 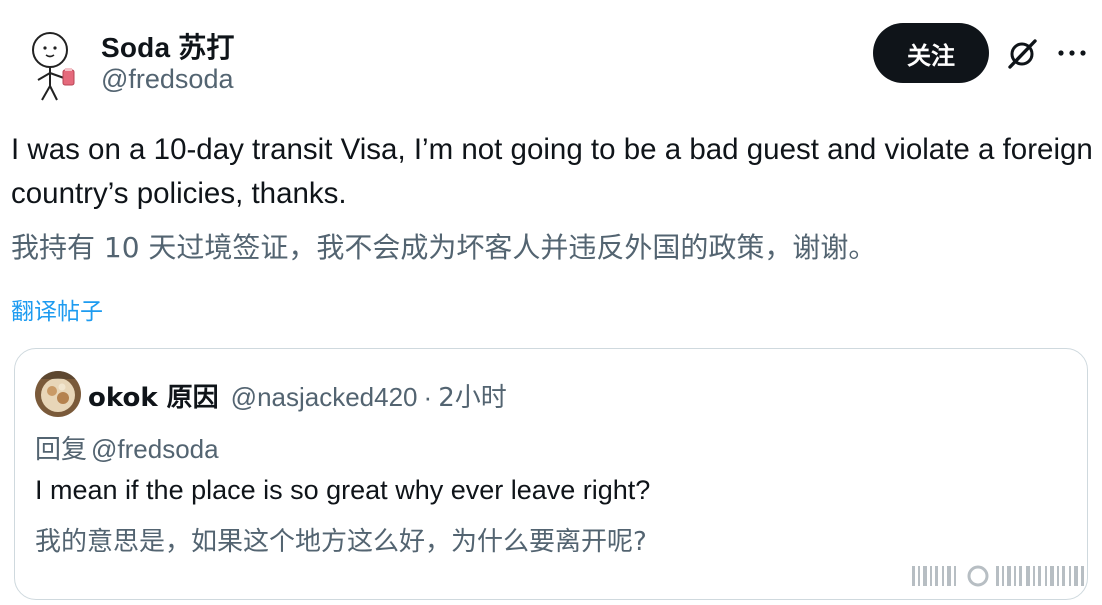 I want to click on more-icon, so click(x=1072, y=53).